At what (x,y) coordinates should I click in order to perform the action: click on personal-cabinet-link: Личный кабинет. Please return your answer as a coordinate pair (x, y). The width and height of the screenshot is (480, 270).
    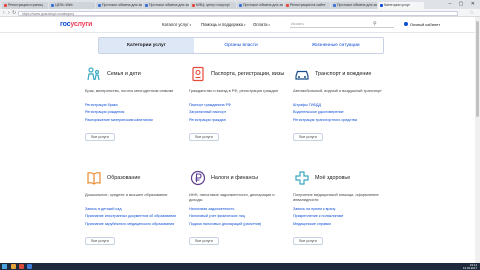
    Looking at the image, I should click on (422, 24).